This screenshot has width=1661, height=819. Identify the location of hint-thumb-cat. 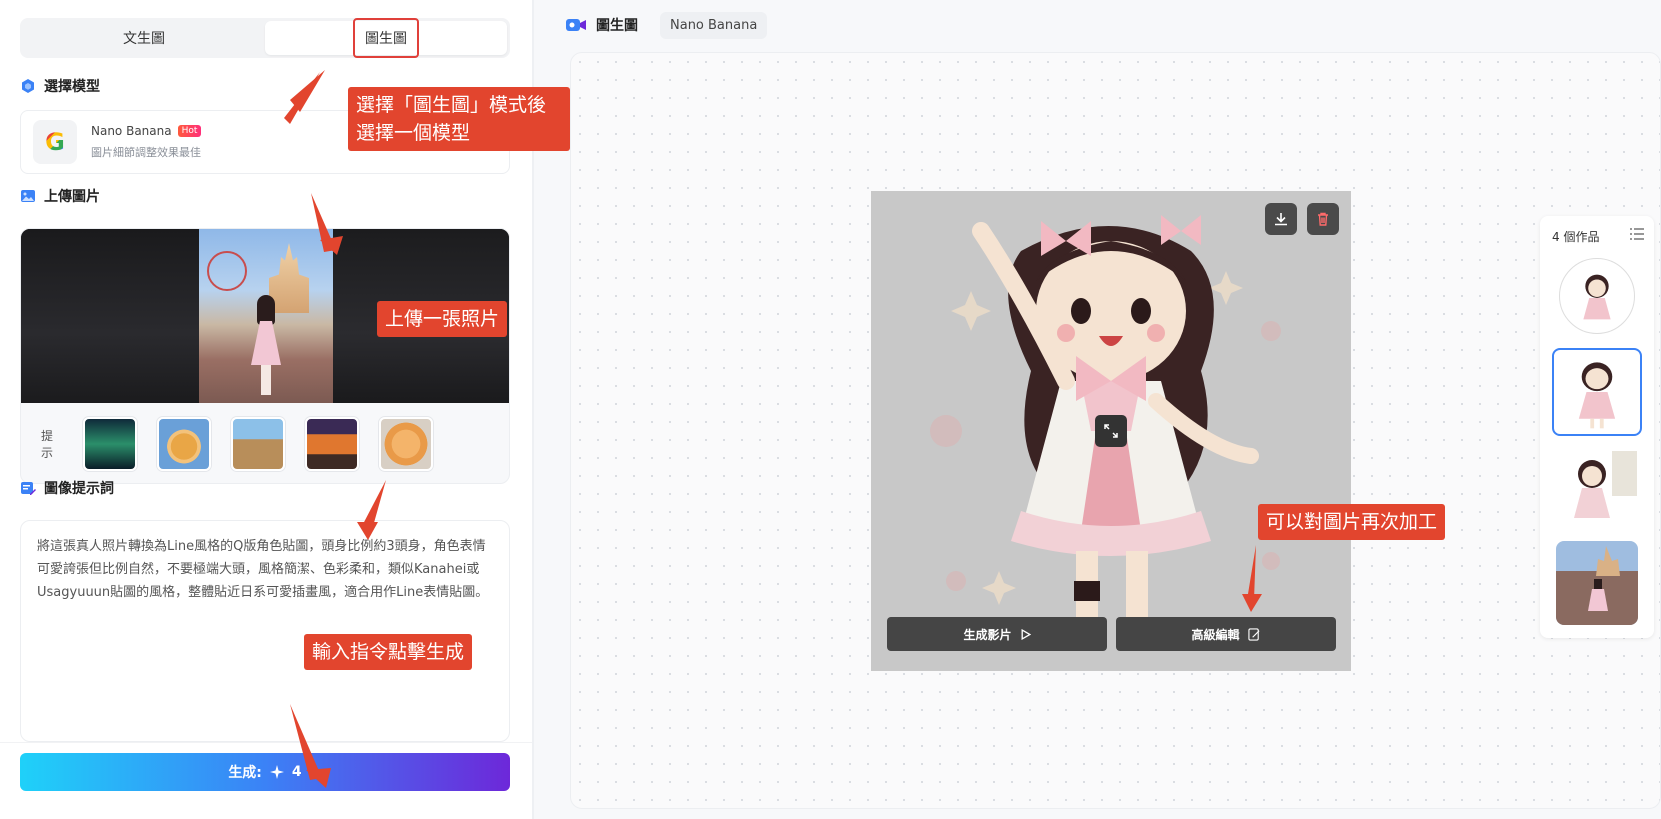
(406, 444).